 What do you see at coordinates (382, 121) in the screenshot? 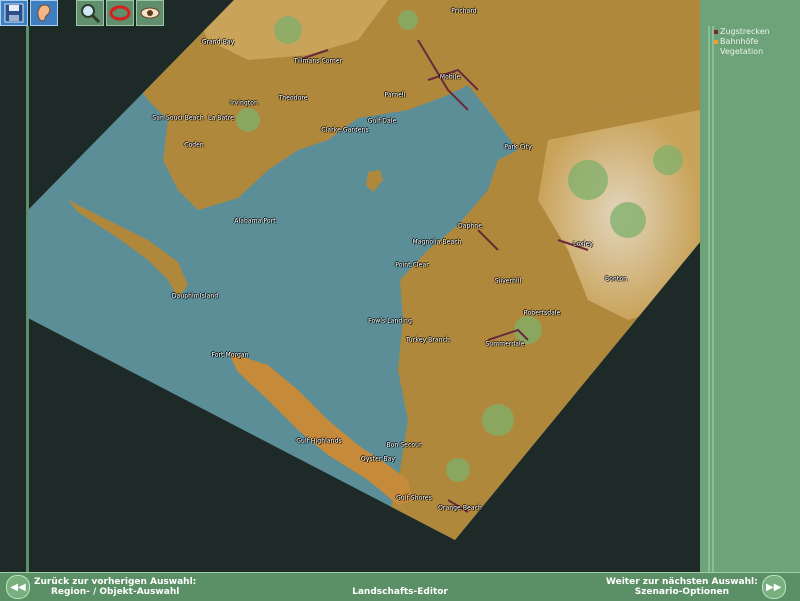
I see `town-label: Gulf Dale` at bounding box center [382, 121].